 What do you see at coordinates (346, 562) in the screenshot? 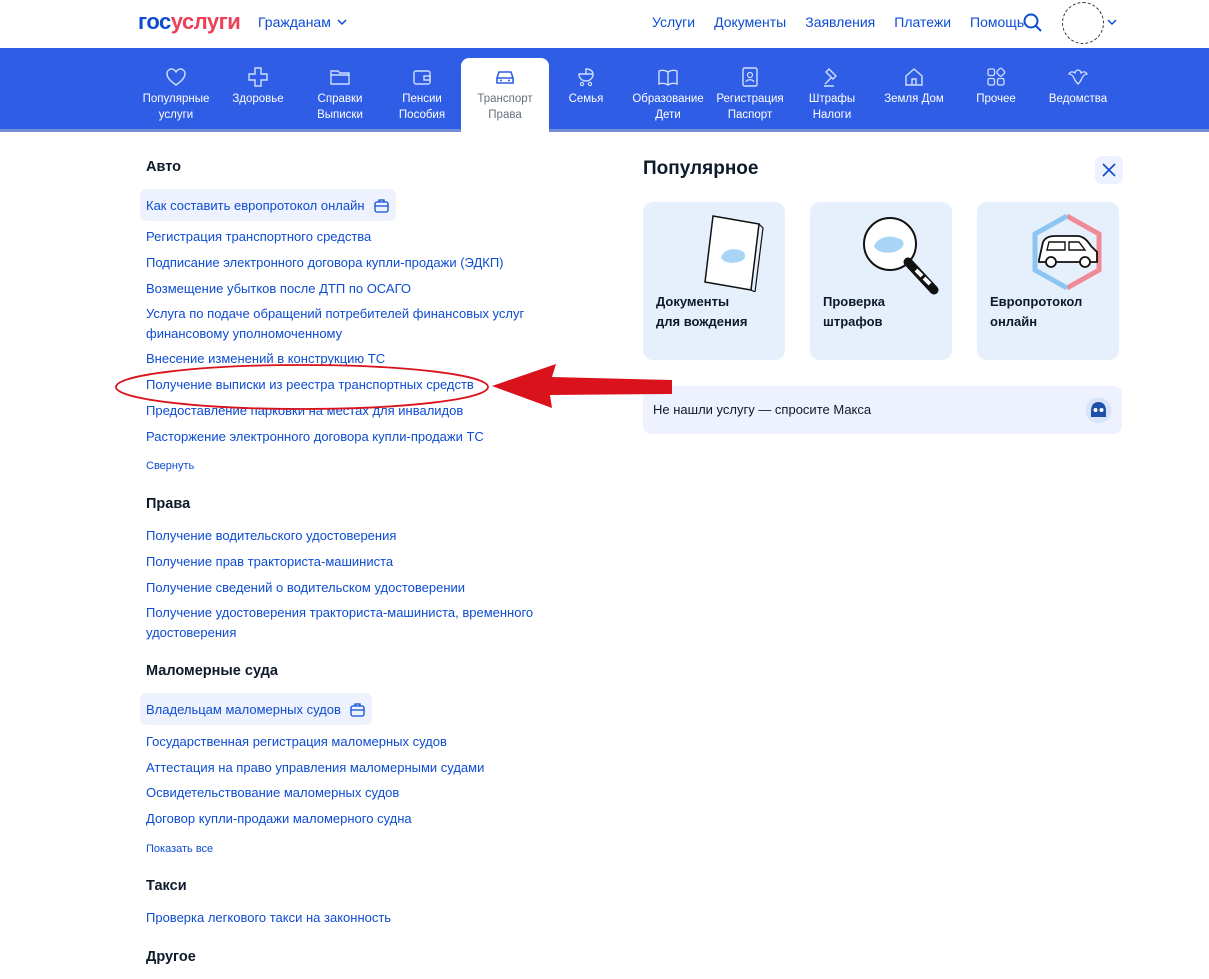
I see `link-tractor-license: Получение прав тракториста-машиниста` at bounding box center [346, 562].